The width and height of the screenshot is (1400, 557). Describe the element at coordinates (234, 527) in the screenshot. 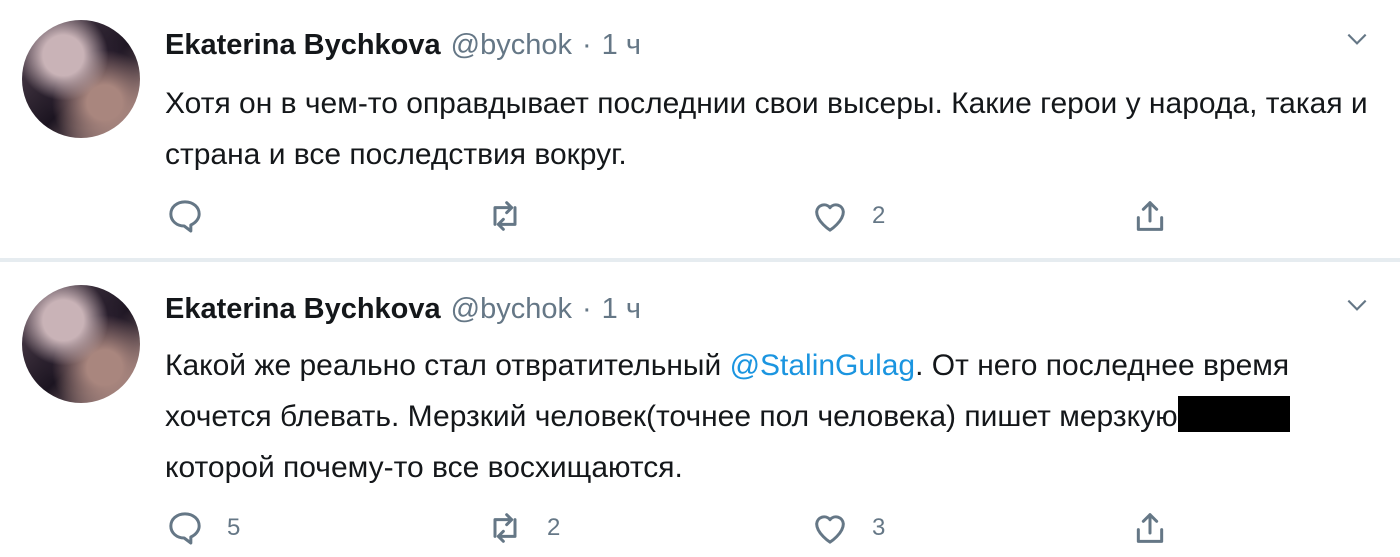

I see `reply-count: 5` at that location.